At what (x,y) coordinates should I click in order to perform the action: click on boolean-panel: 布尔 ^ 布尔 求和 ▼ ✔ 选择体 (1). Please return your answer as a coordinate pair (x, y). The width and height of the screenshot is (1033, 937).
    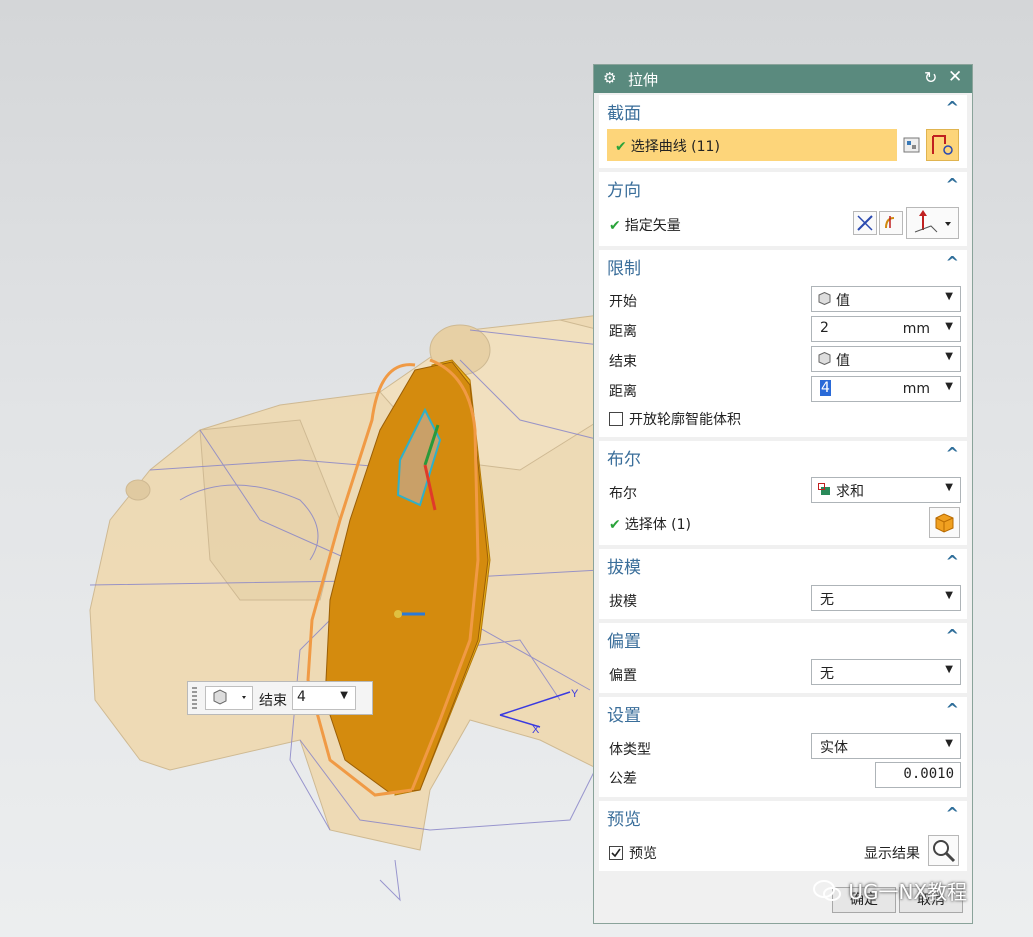
    Looking at the image, I should click on (783, 493).